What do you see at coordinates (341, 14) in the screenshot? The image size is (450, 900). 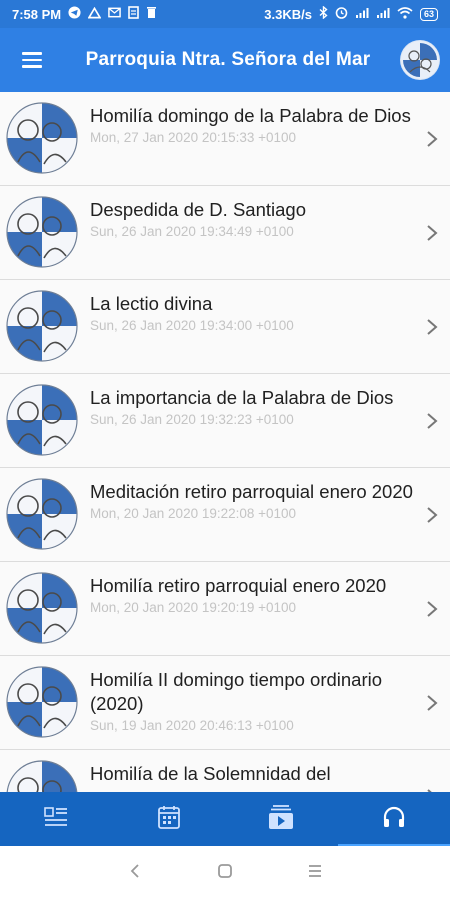 I see `alarm-icon` at bounding box center [341, 14].